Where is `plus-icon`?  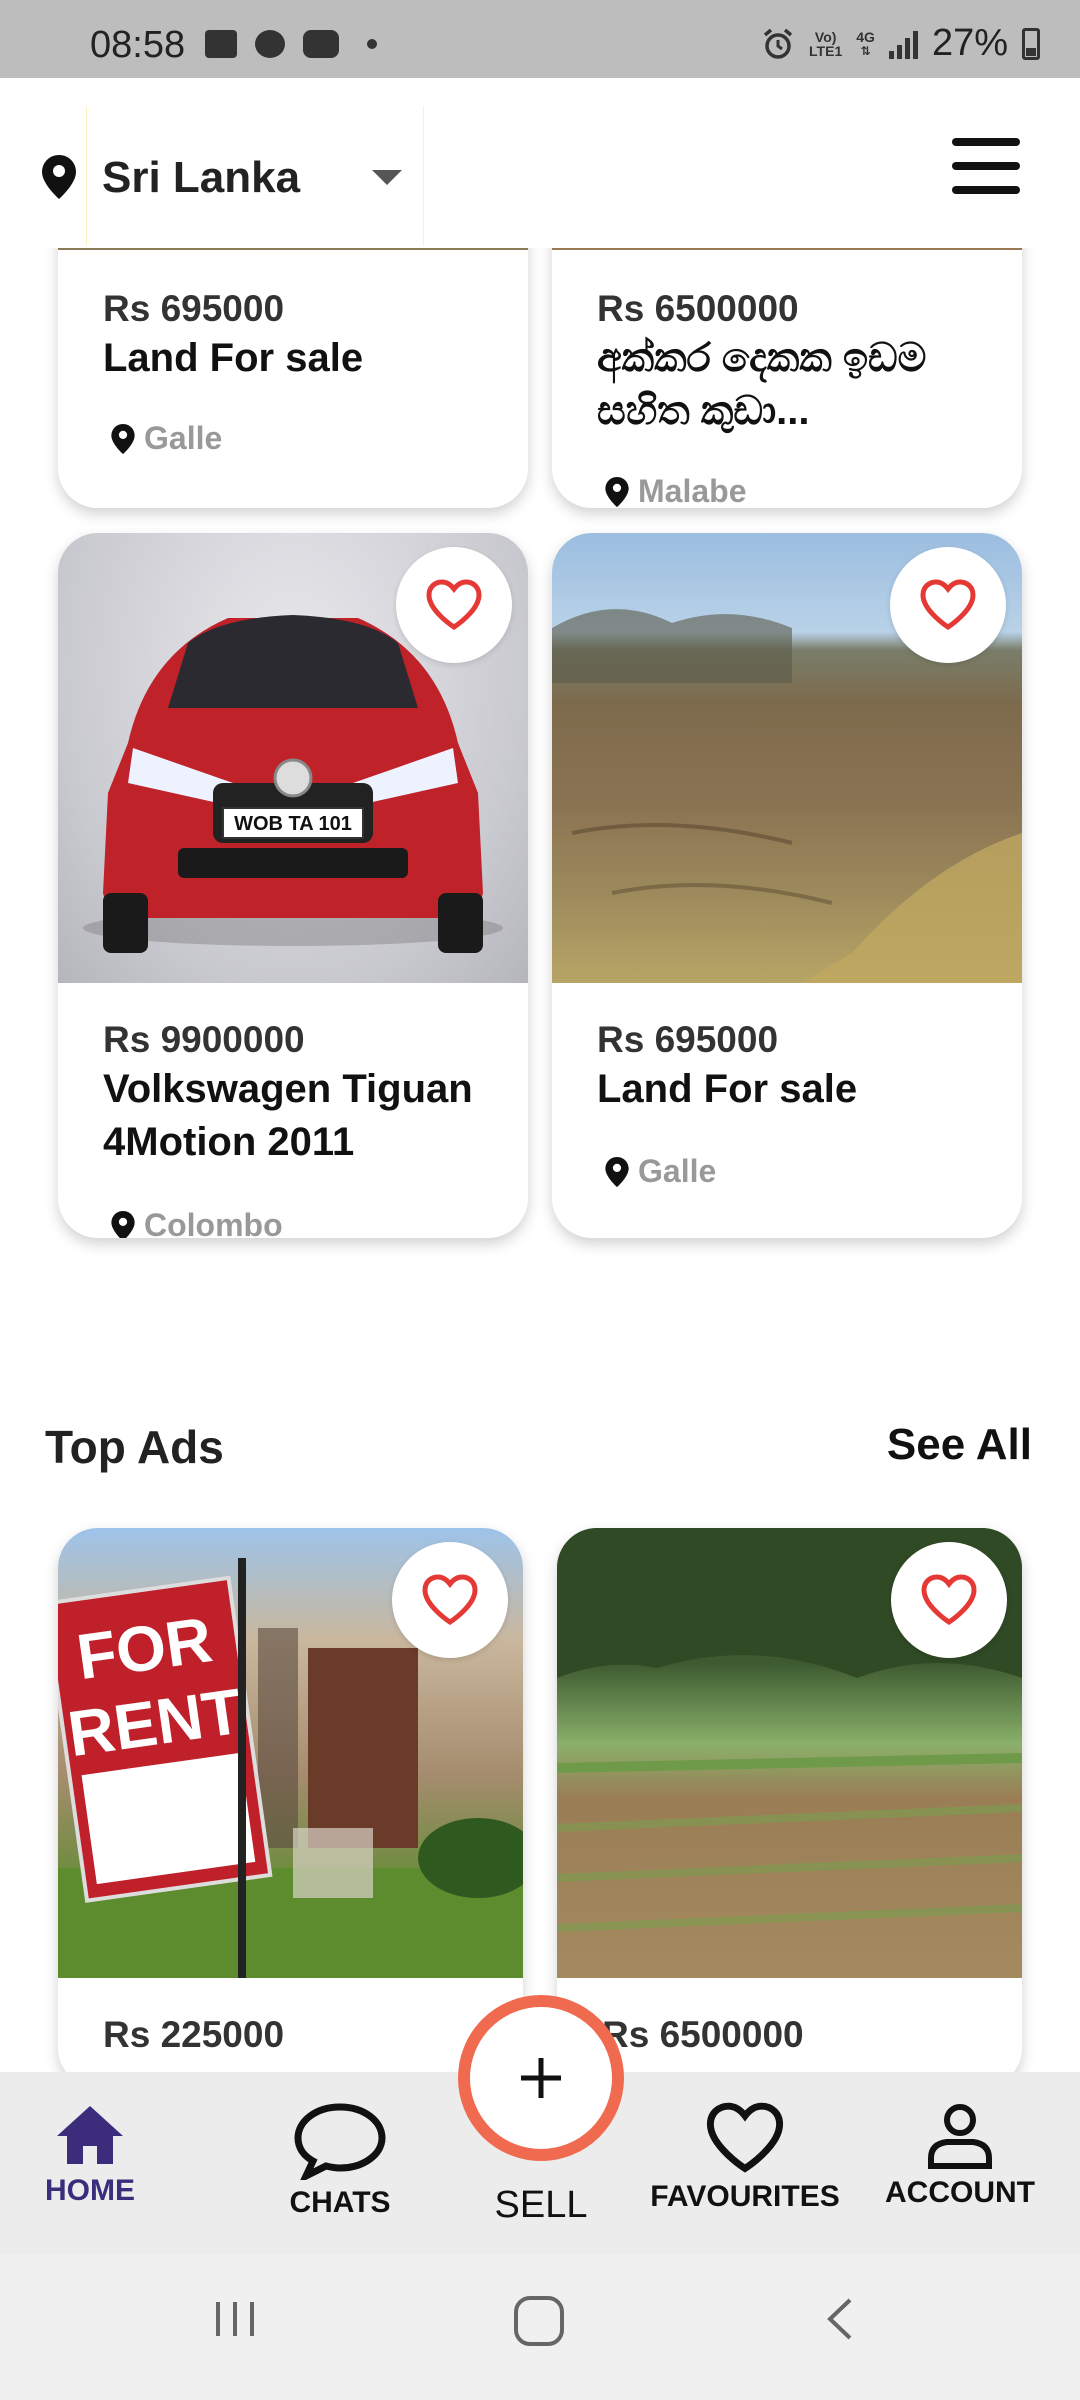
plus-icon is located at coordinates (541, 2078).